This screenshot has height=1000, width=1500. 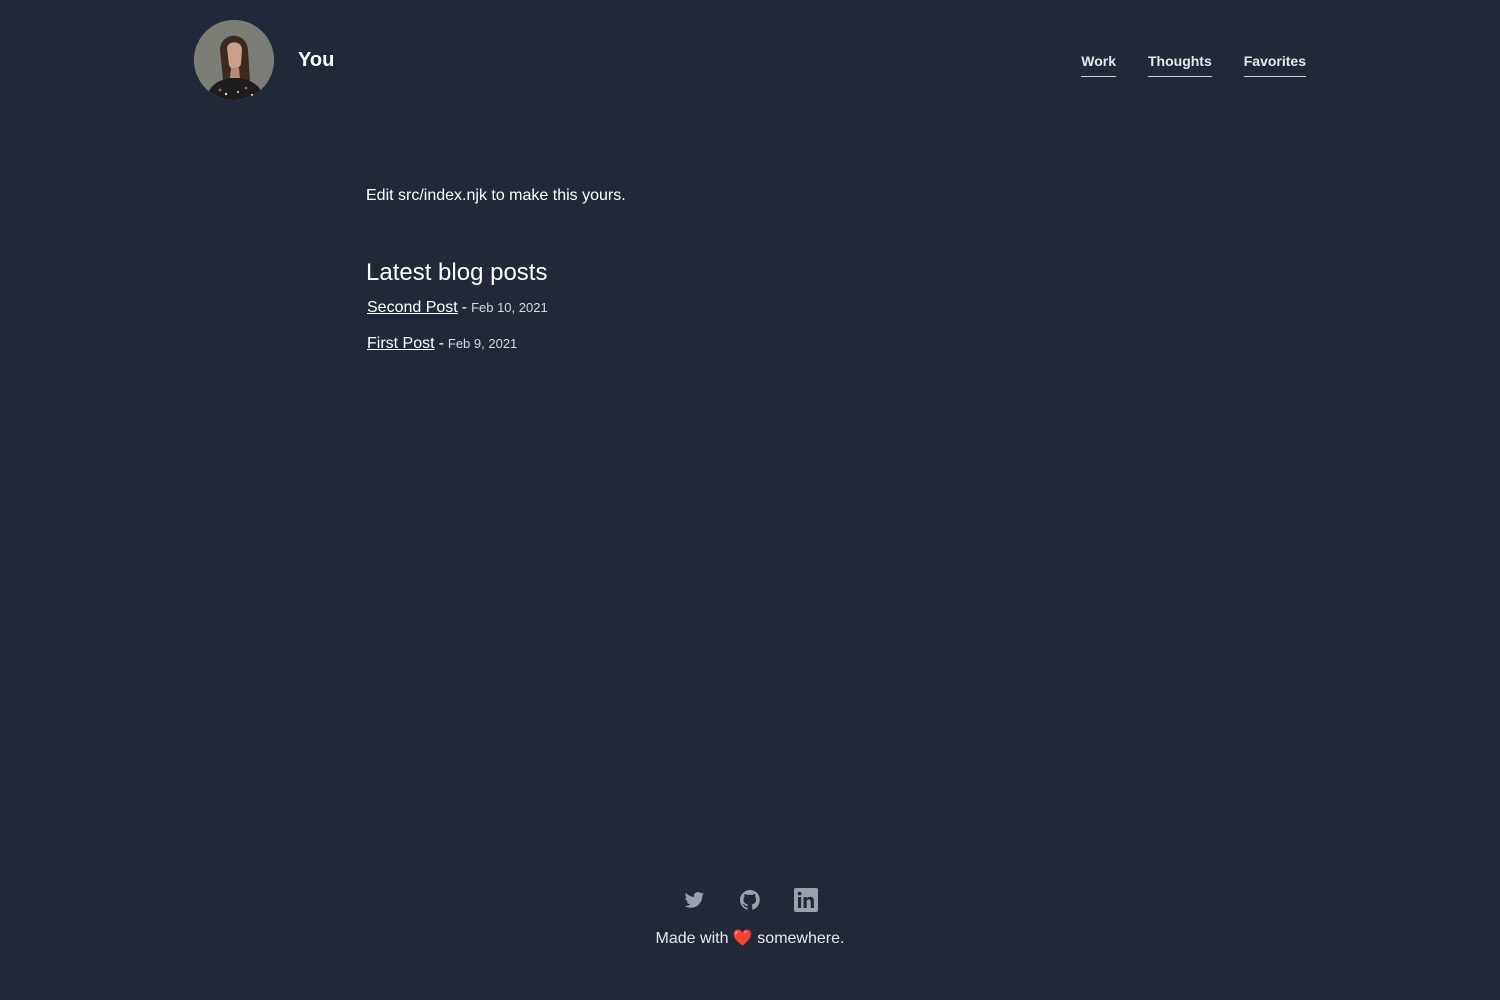 I want to click on twitter-icon, so click(x=694, y=900).